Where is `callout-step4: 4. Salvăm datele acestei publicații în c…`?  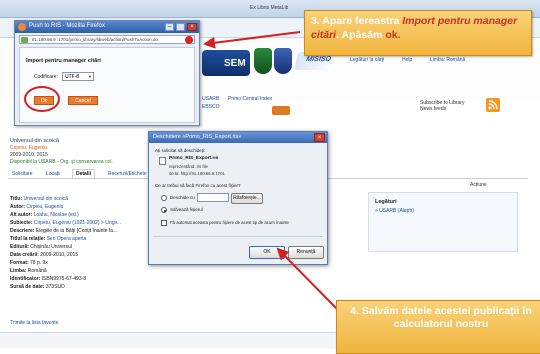 callout-step4: 4. Salvăm datele acestei publicații în c… is located at coordinates (438, 327).